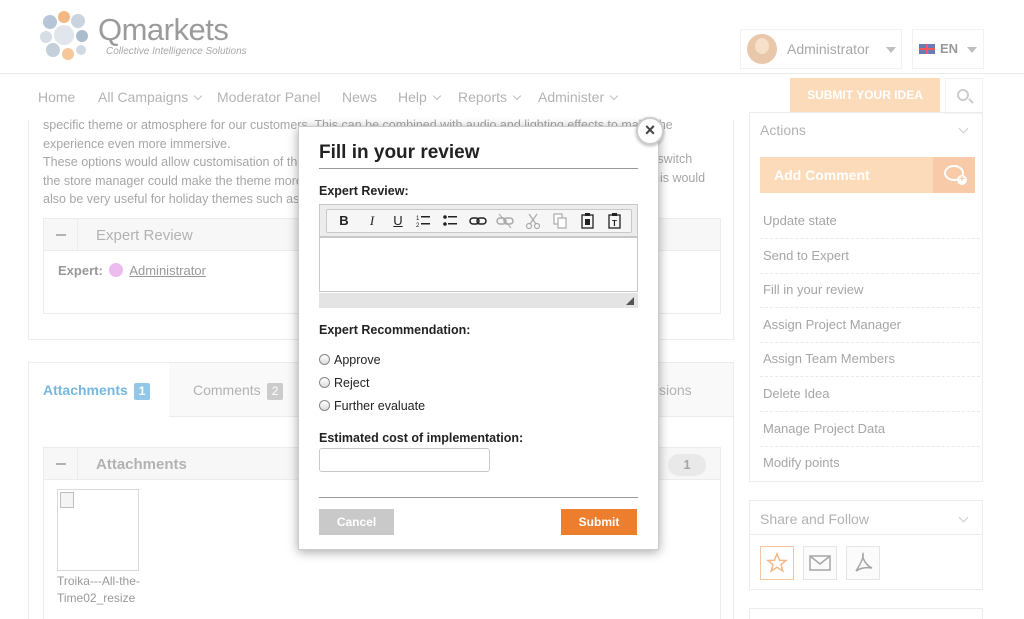 The height and width of the screenshot is (619, 1024). Describe the element at coordinates (588, 221) in the screenshot. I see `paste-icon` at that location.